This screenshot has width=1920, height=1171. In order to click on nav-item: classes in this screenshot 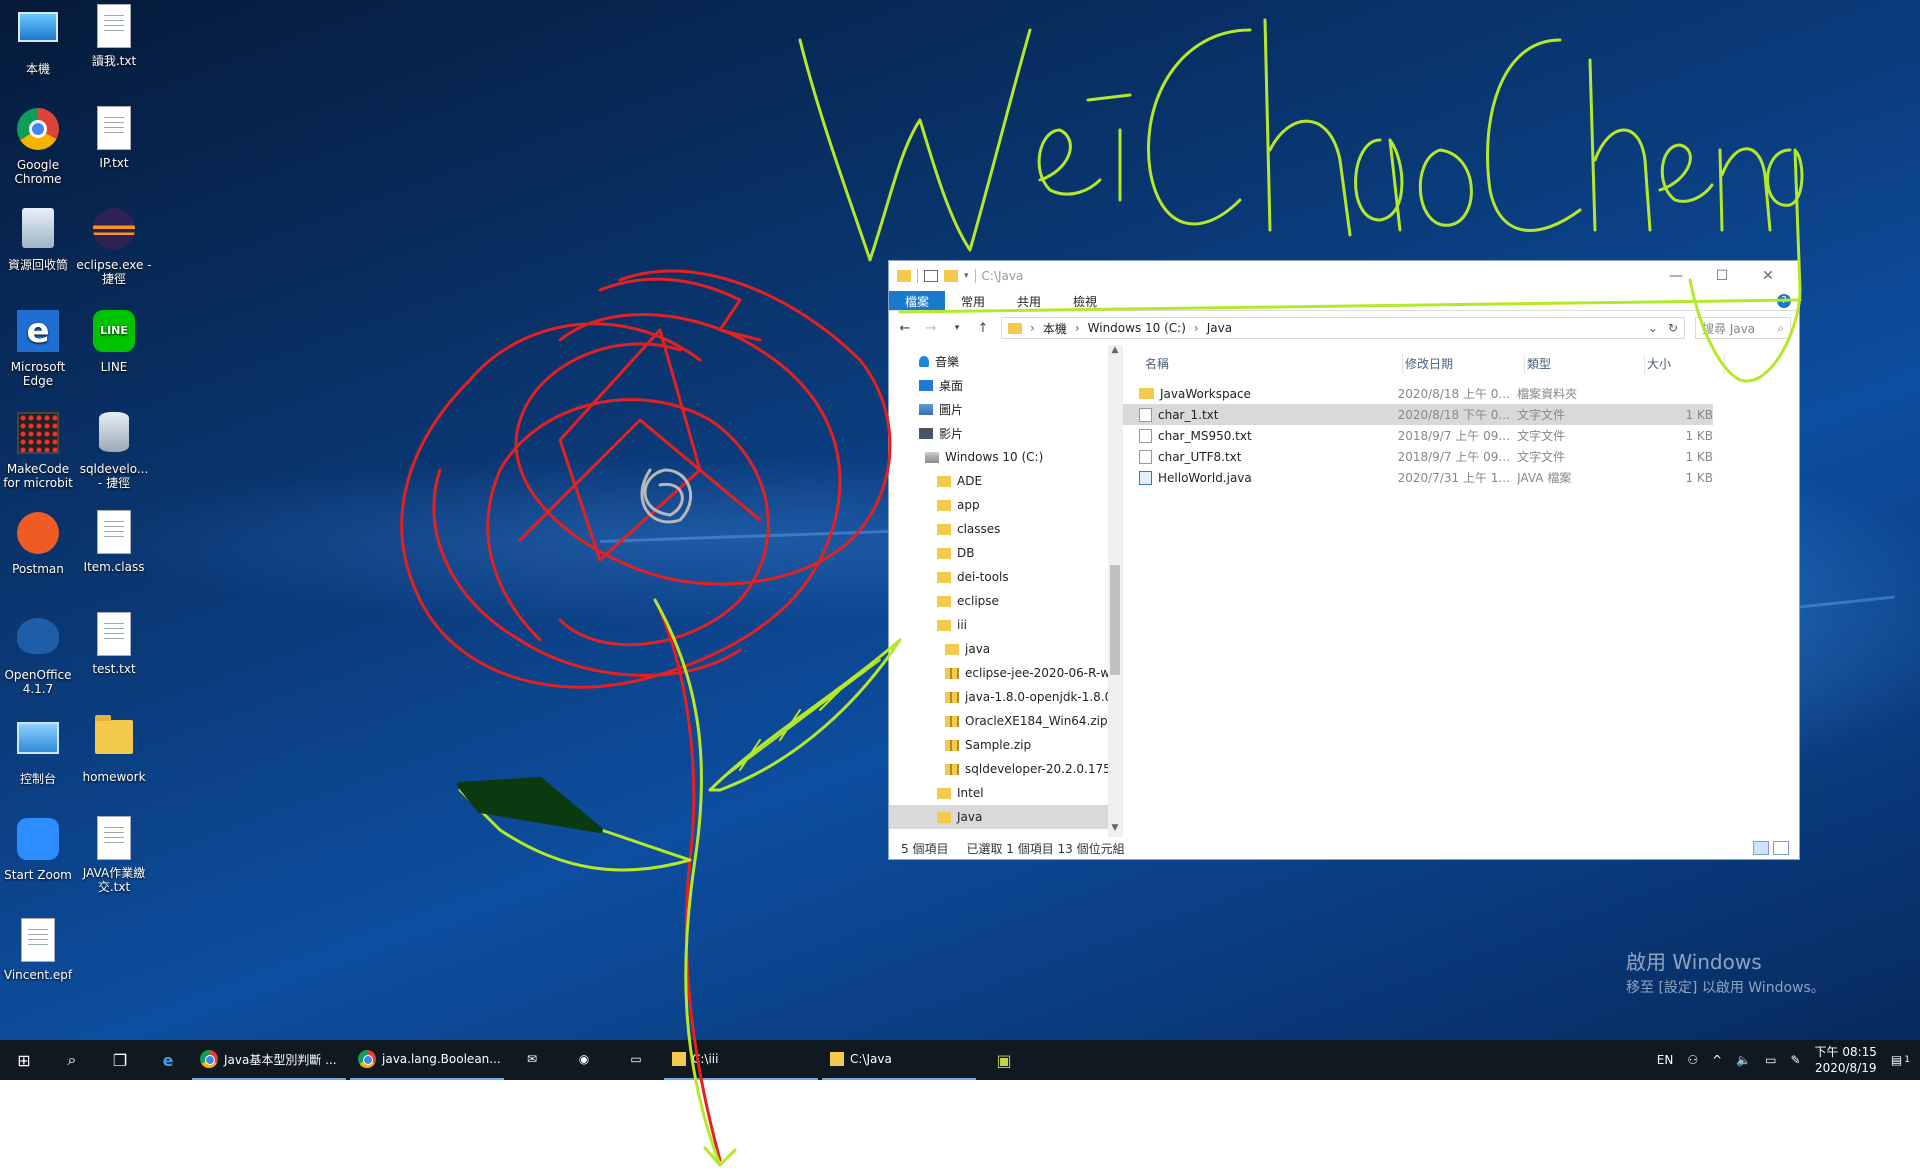, I will do `click(1005, 529)`.